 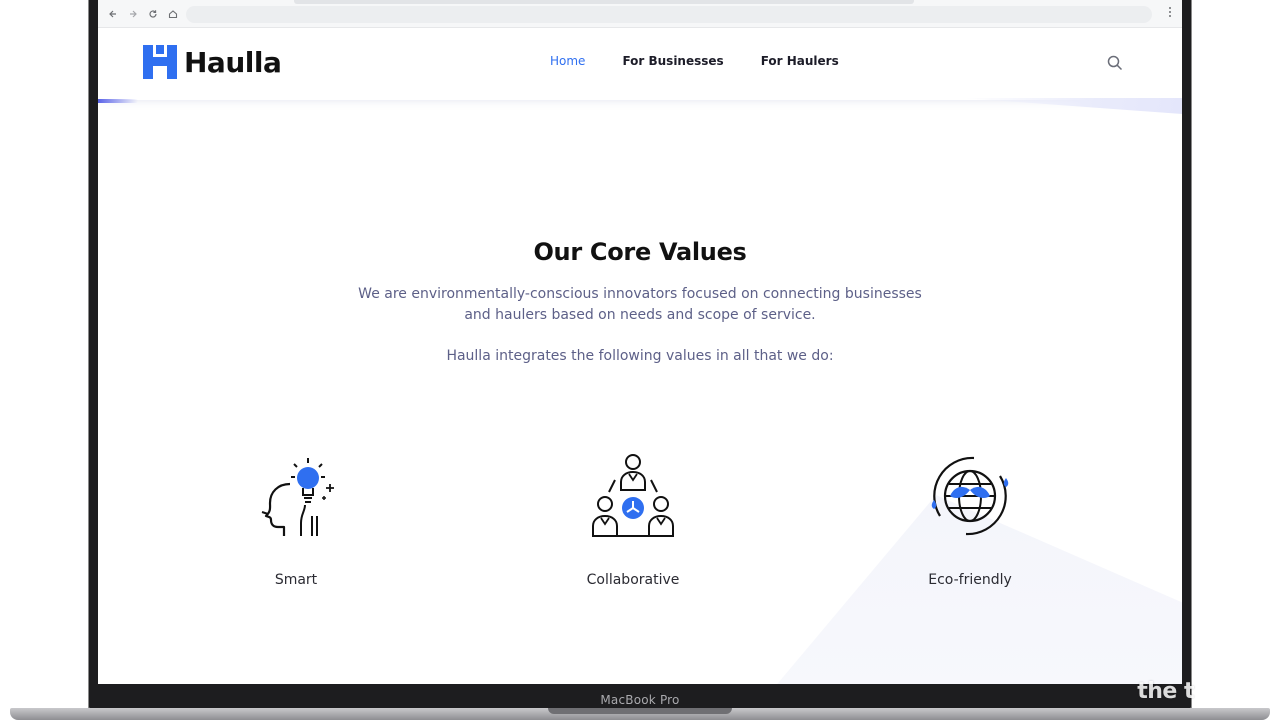 I want to click on nav-home: Home, so click(x=567, y=61).